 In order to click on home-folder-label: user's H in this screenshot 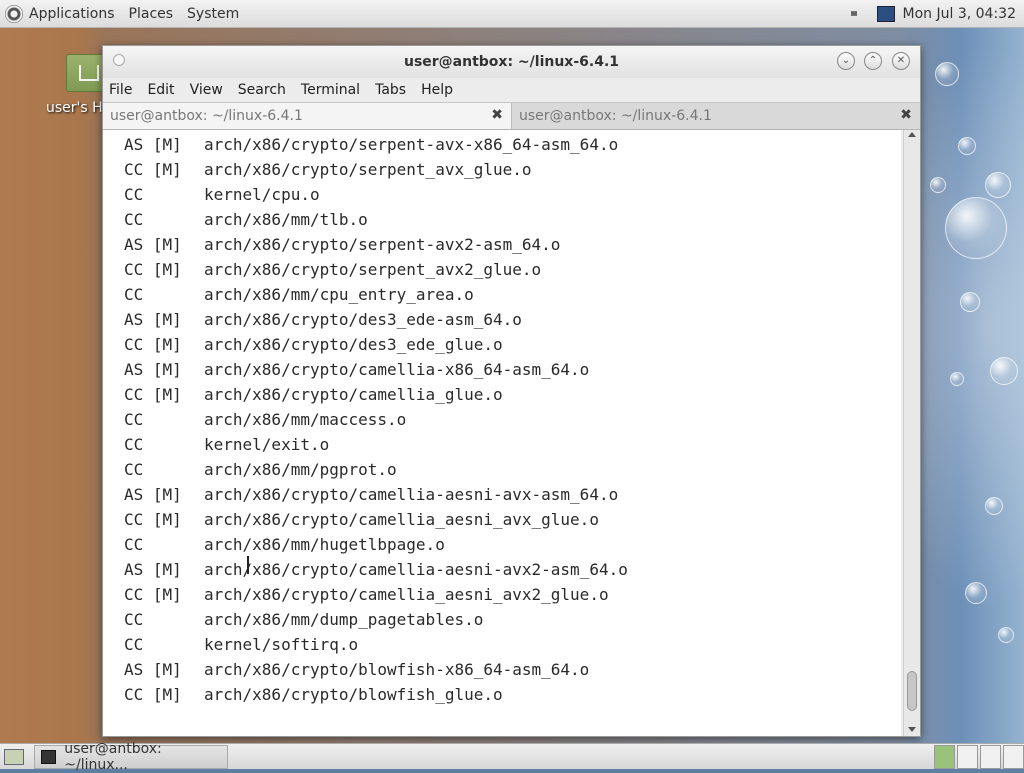, I will do `click(74, 108)`.